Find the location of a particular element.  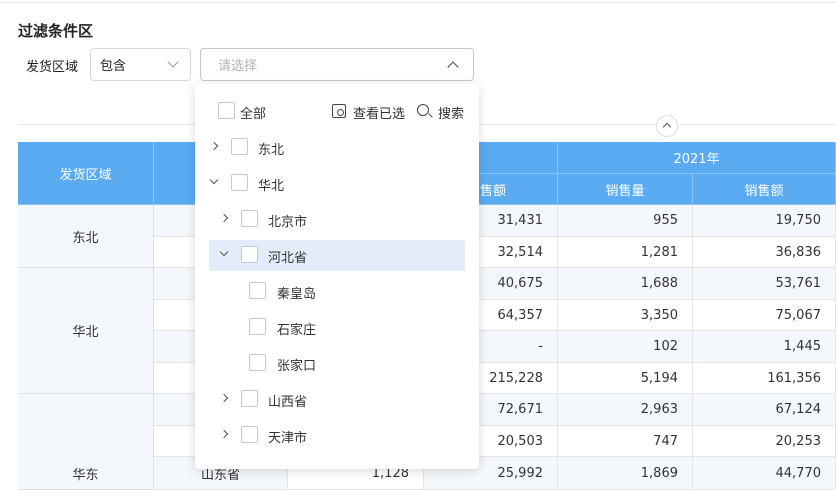

qty-cell: 955 is located at coordinates (625, 221).